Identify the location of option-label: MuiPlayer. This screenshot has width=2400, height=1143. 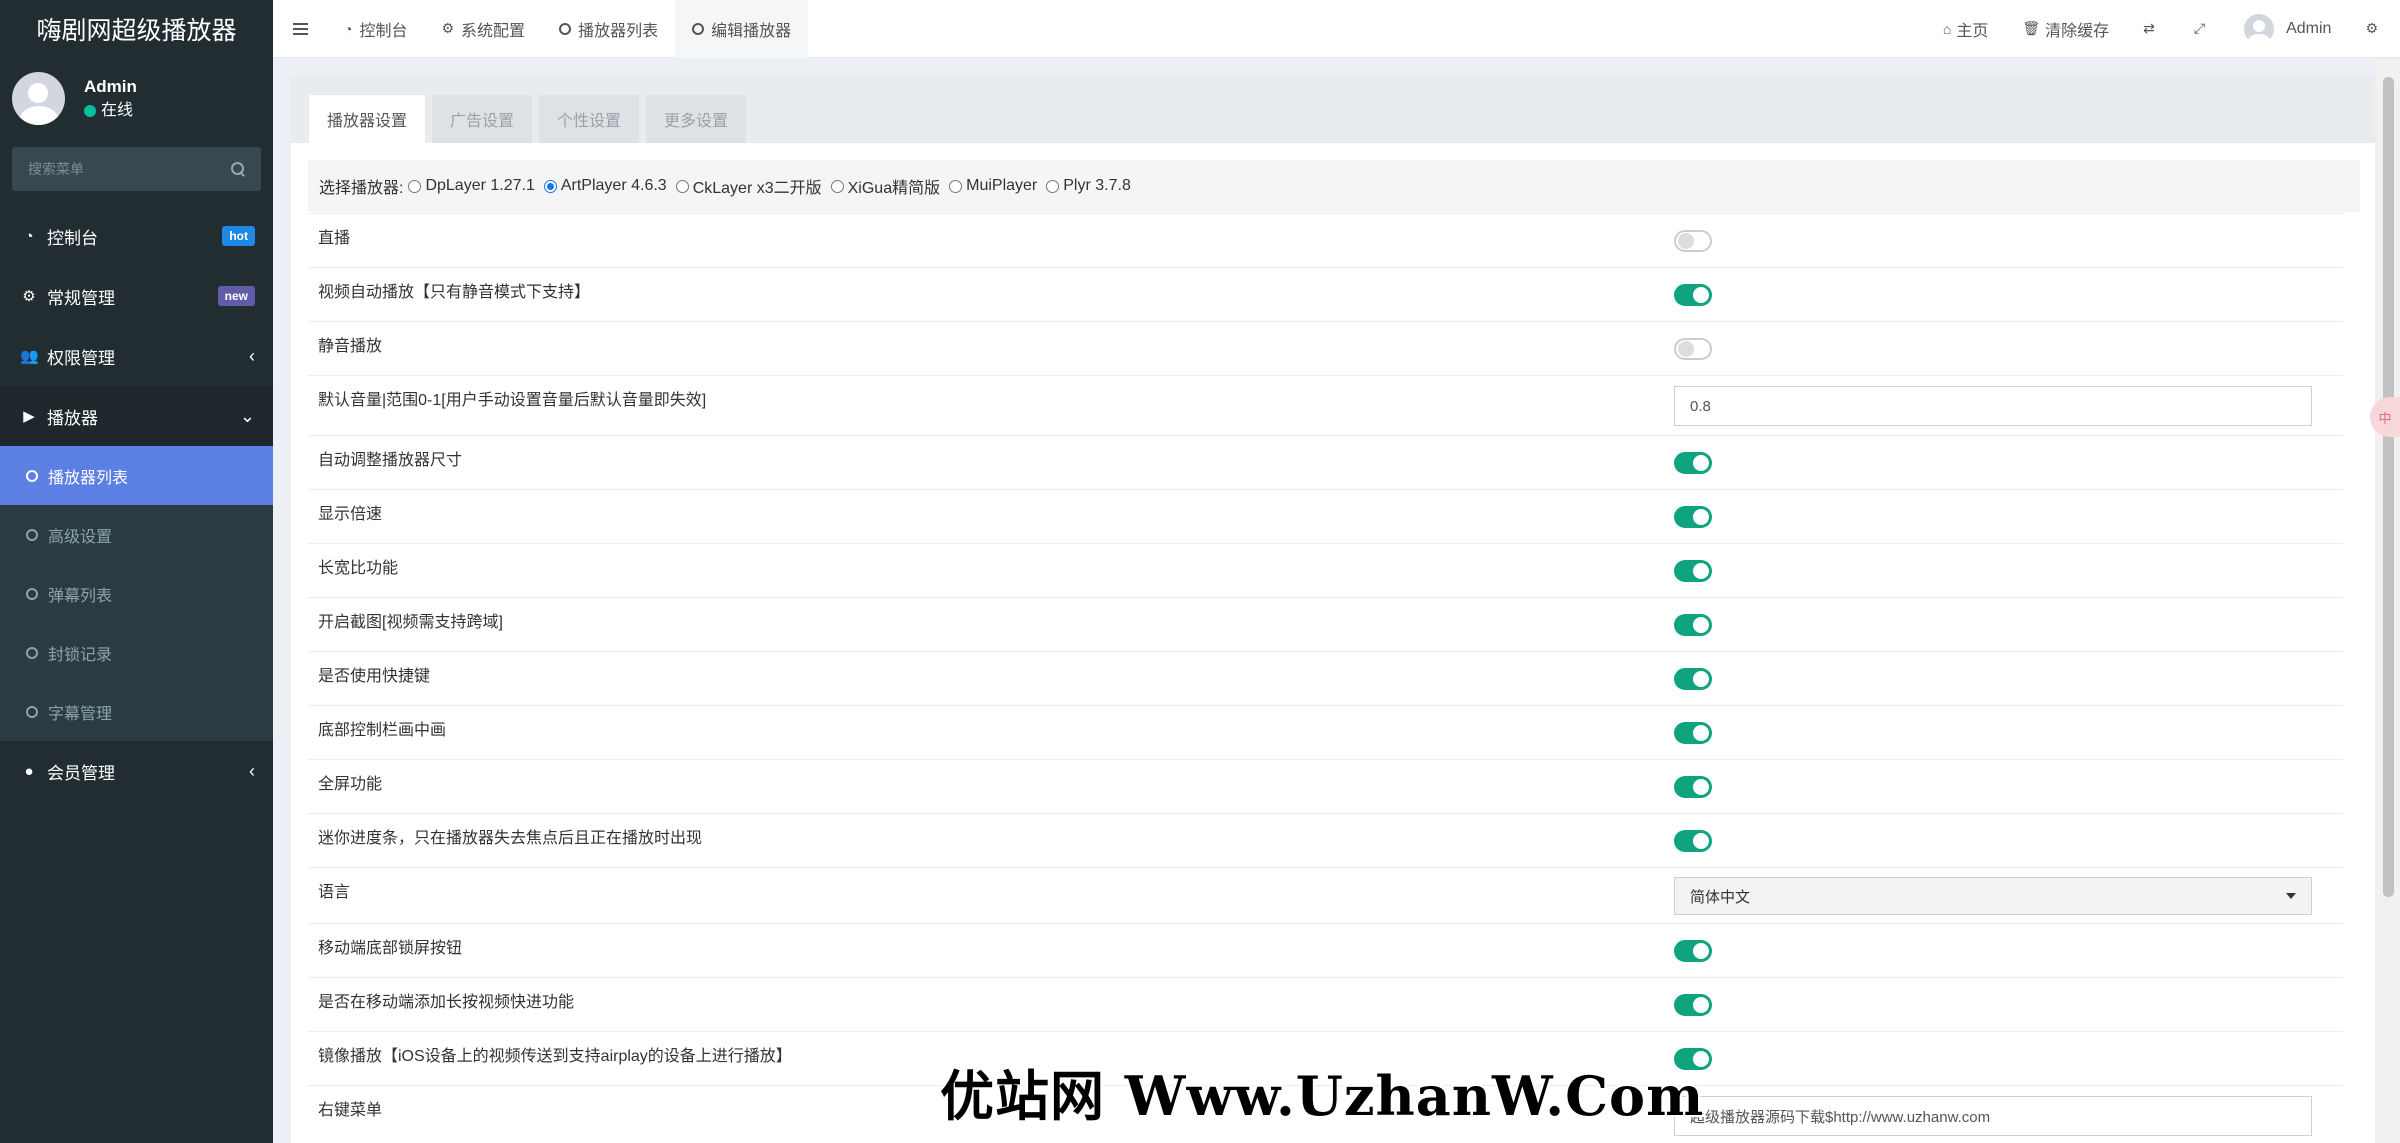
(1002, 185).